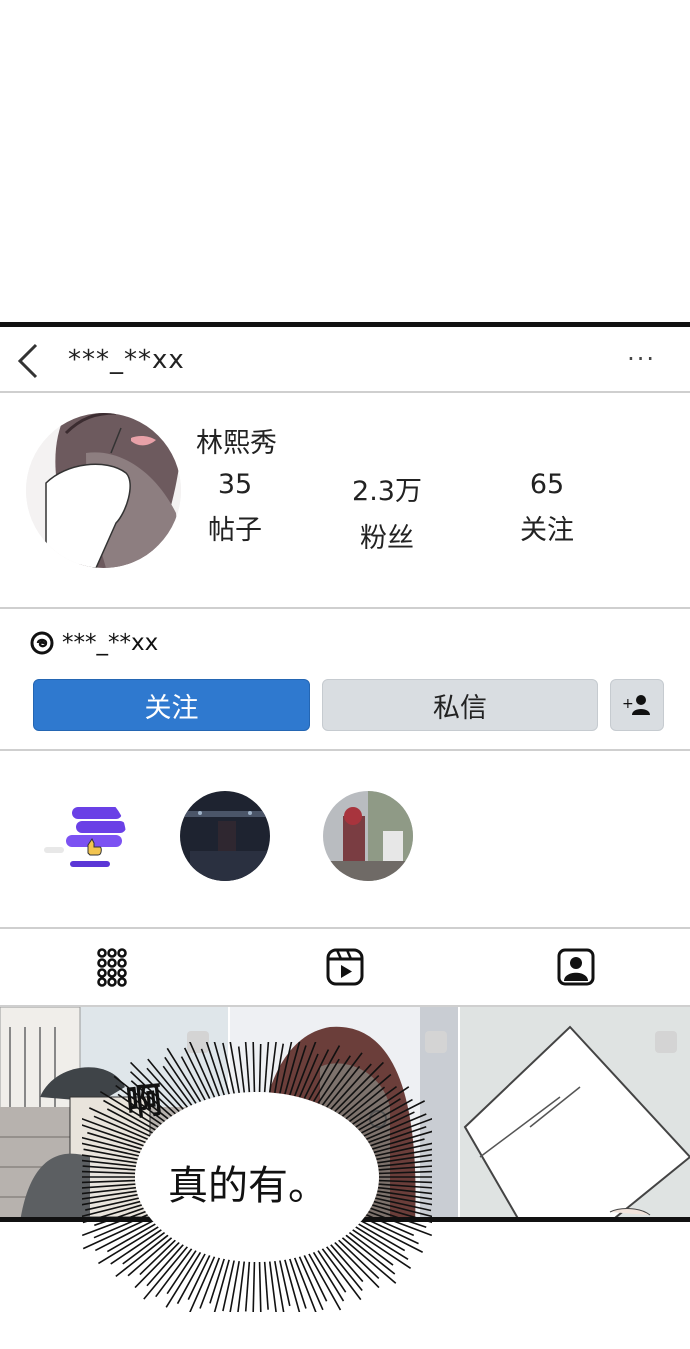 The height and width of the screenshot is (1349, 690). I want to click on sound-effect-text: 啊, so click(144, 1102).